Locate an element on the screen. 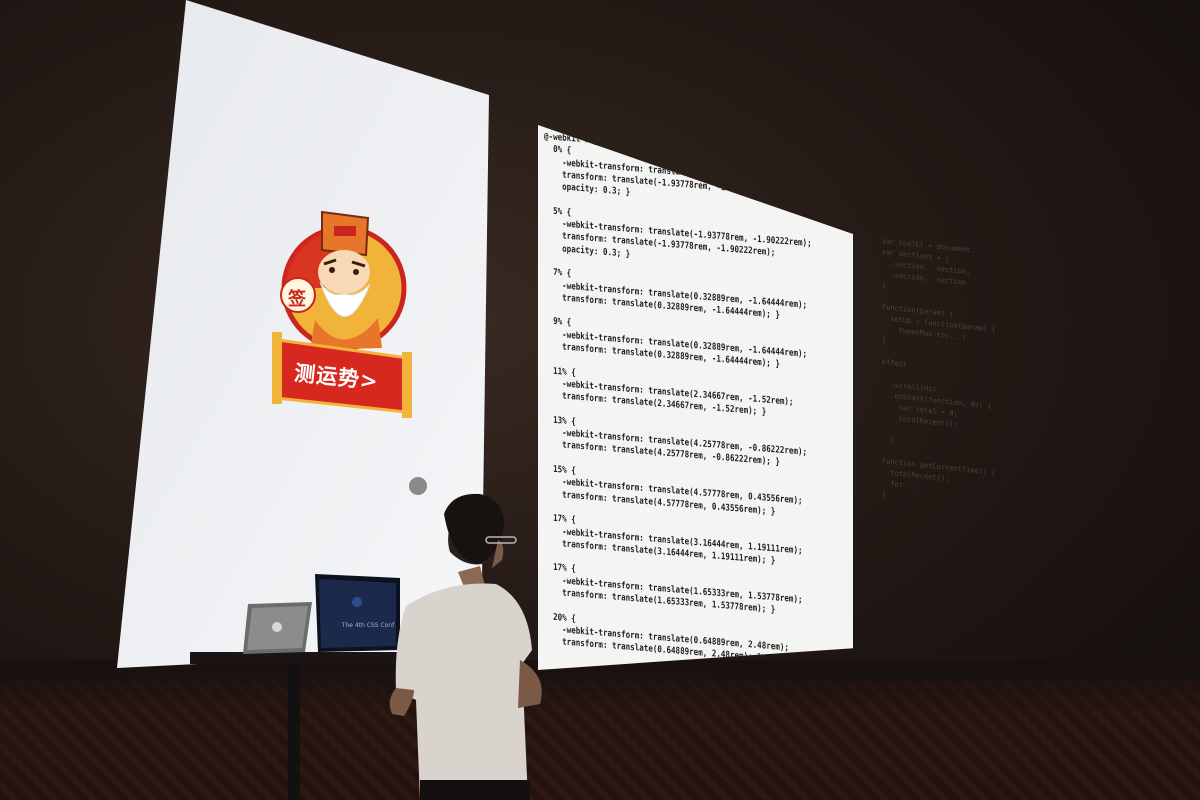 The image size is (1200, 800). lectern-leg is located at coordinates (294, 732).